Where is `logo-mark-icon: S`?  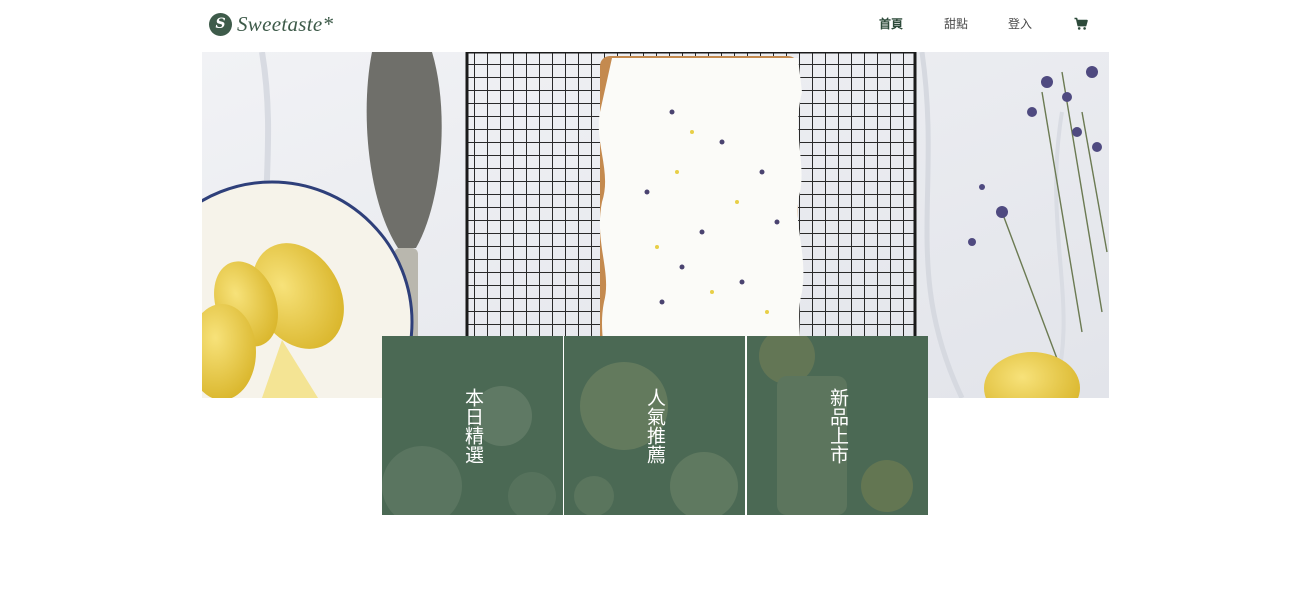 logo-mark-icon: S is located at coordinates (220, 24).